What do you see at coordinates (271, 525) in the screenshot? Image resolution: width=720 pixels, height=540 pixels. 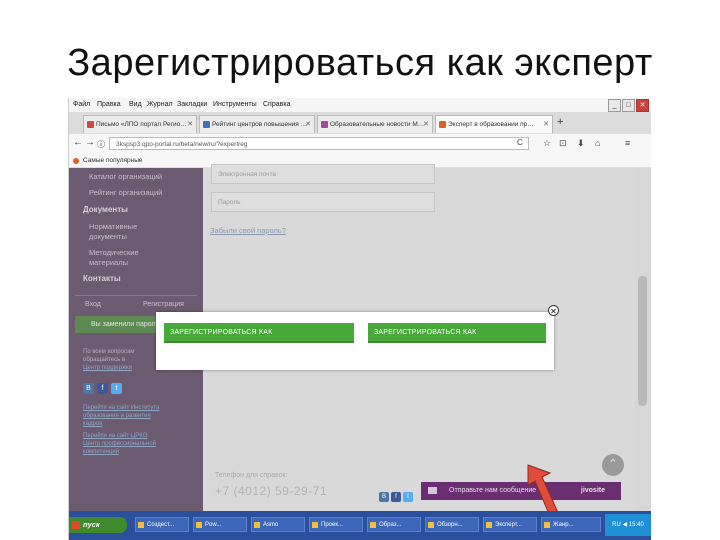 I see `taskbar-item-label: Asmo` at bounding box center [271, 525].